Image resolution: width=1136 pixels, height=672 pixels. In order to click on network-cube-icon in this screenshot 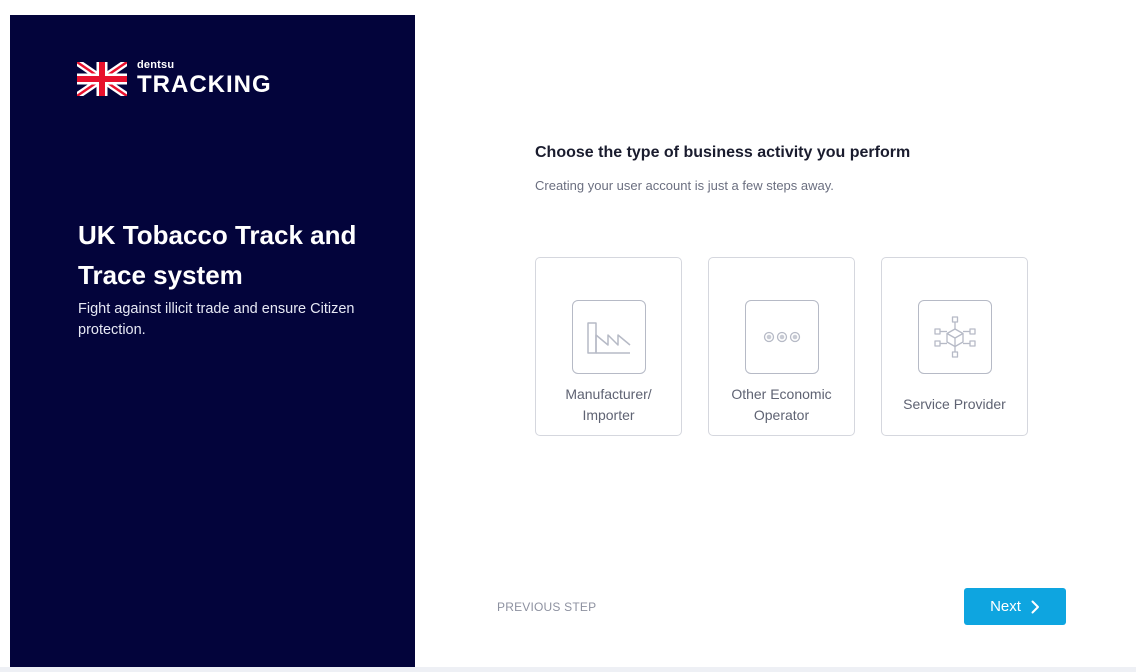, I will do `click(955, 337)`.